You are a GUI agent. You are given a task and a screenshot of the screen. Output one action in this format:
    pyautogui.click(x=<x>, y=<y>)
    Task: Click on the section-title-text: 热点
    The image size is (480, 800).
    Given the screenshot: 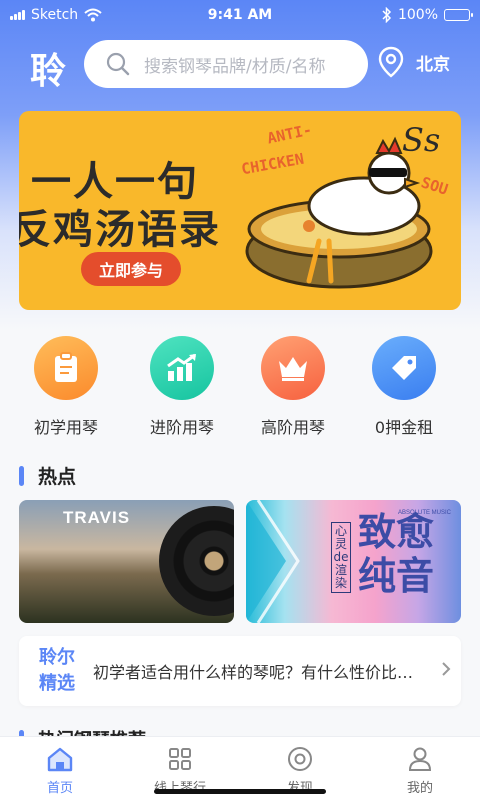 What is the action you would take?
    pyautogui.click(x=57, y=477)
    